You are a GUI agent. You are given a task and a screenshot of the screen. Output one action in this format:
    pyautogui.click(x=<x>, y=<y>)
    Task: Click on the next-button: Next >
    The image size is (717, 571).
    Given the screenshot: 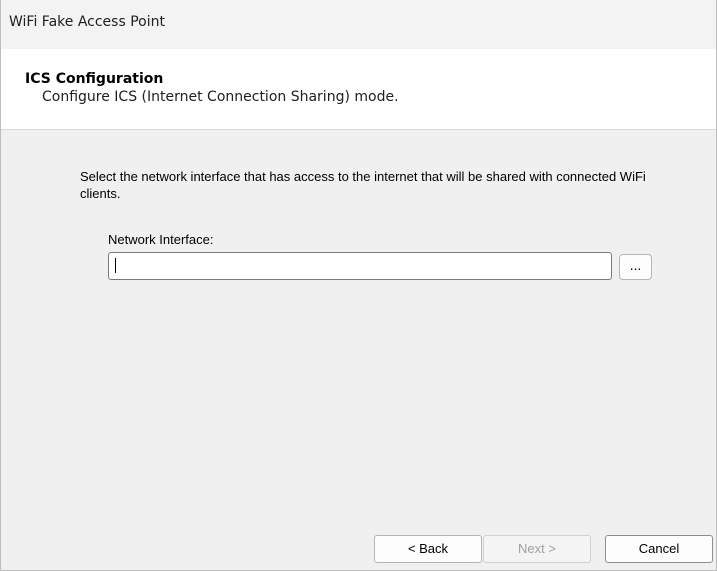 What is the action you would take?
    pyautogui.click(x=537, y=549)
    